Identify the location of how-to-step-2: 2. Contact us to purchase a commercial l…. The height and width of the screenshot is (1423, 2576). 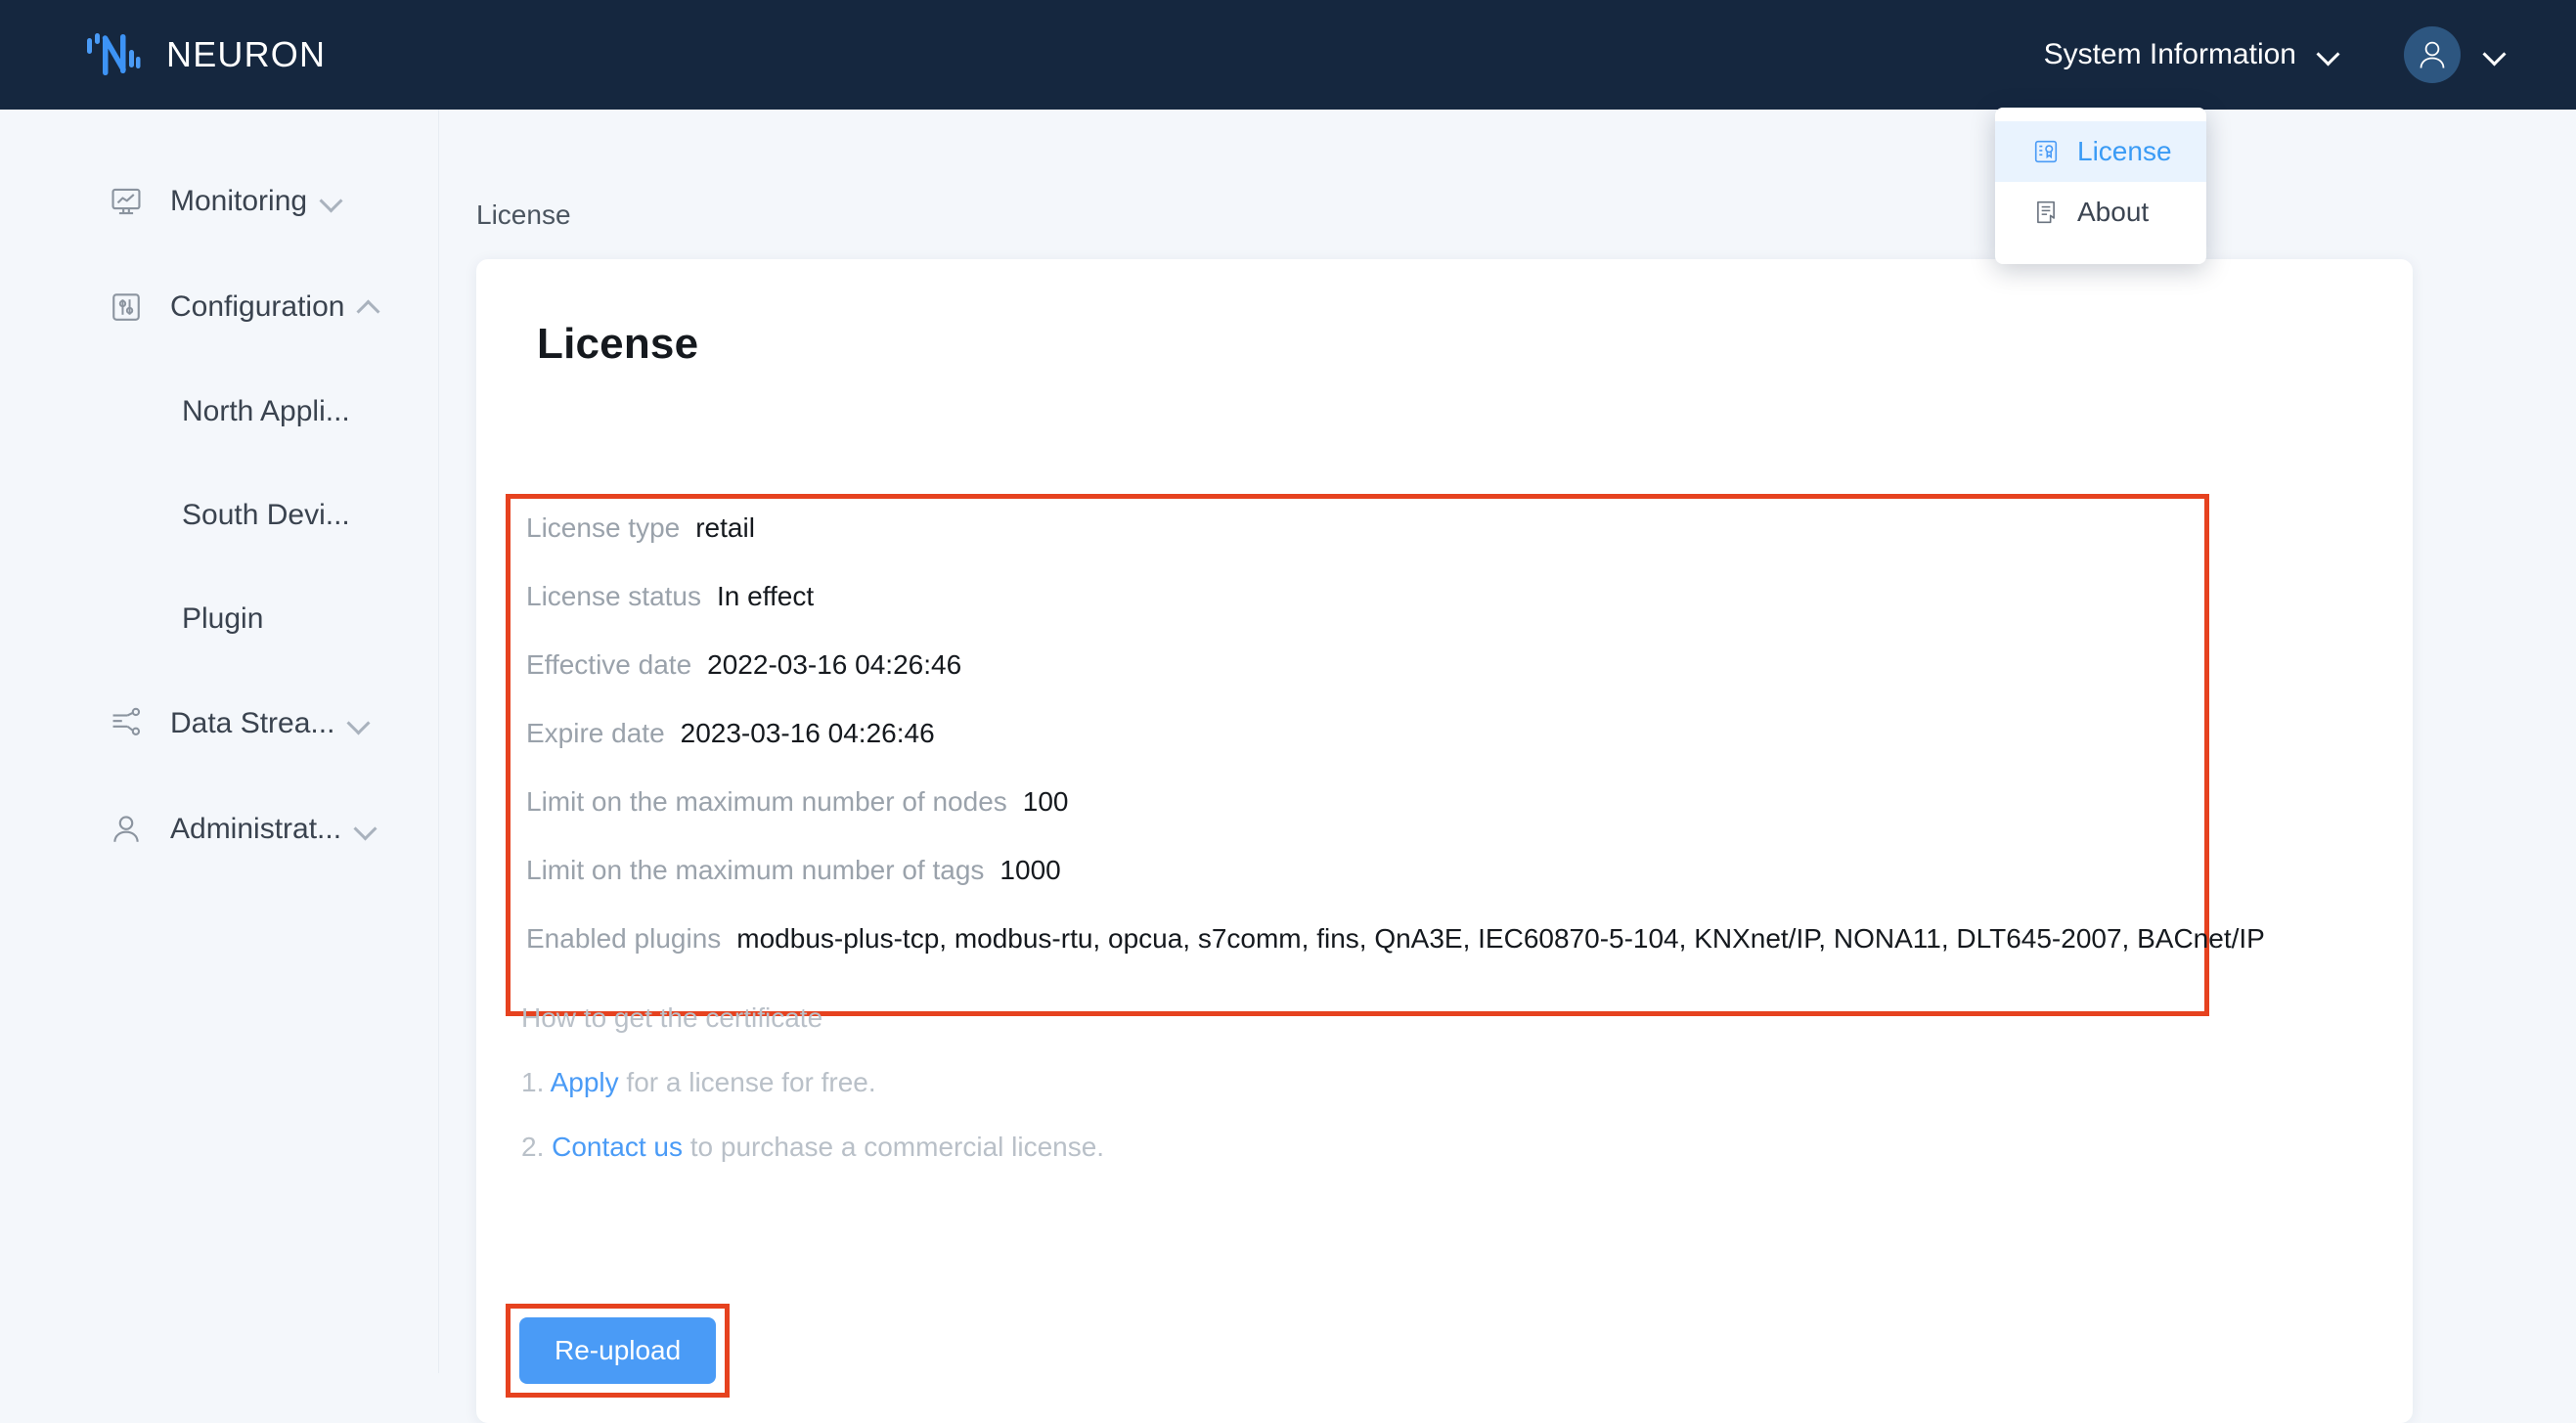
(813, 1147).